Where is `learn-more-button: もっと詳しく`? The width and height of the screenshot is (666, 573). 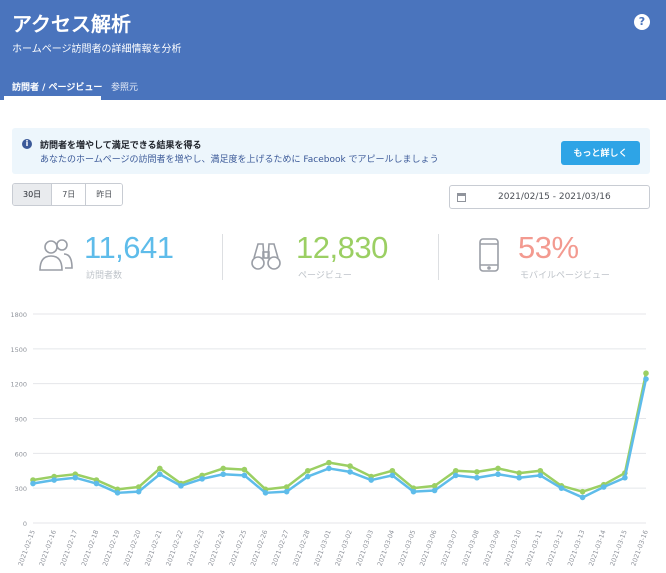
learn-more-button: もっと詳しく is located at coordinates (600, 153).